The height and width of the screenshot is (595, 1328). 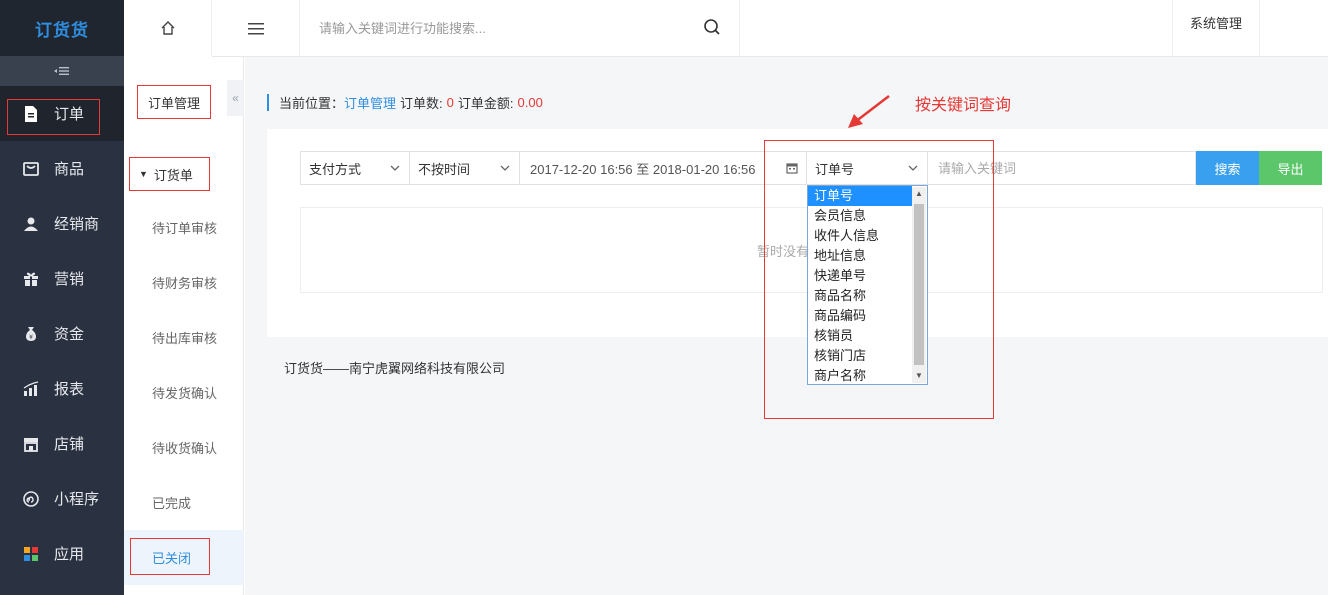 What do you see at coordinates (792, 168) in the screenshot?
I see `calendar-icon` at bounding box center [792, 168].